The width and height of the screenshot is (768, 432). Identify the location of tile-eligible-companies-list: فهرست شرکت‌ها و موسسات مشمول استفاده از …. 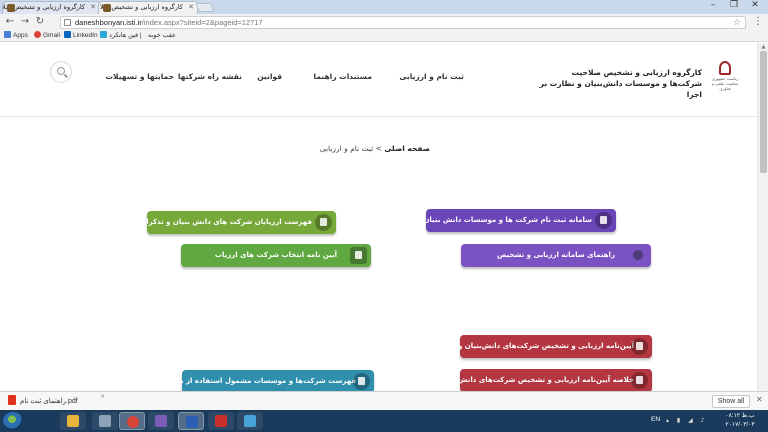
(256, 381).